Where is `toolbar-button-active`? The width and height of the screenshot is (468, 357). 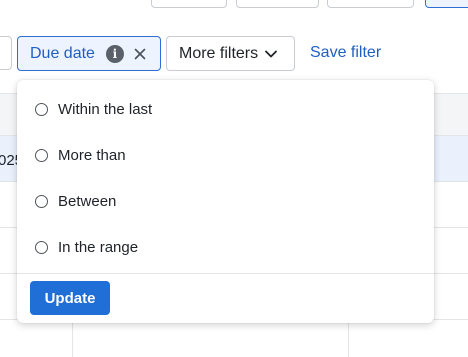 toolbar-button-active is located at coordinates (446, 4).